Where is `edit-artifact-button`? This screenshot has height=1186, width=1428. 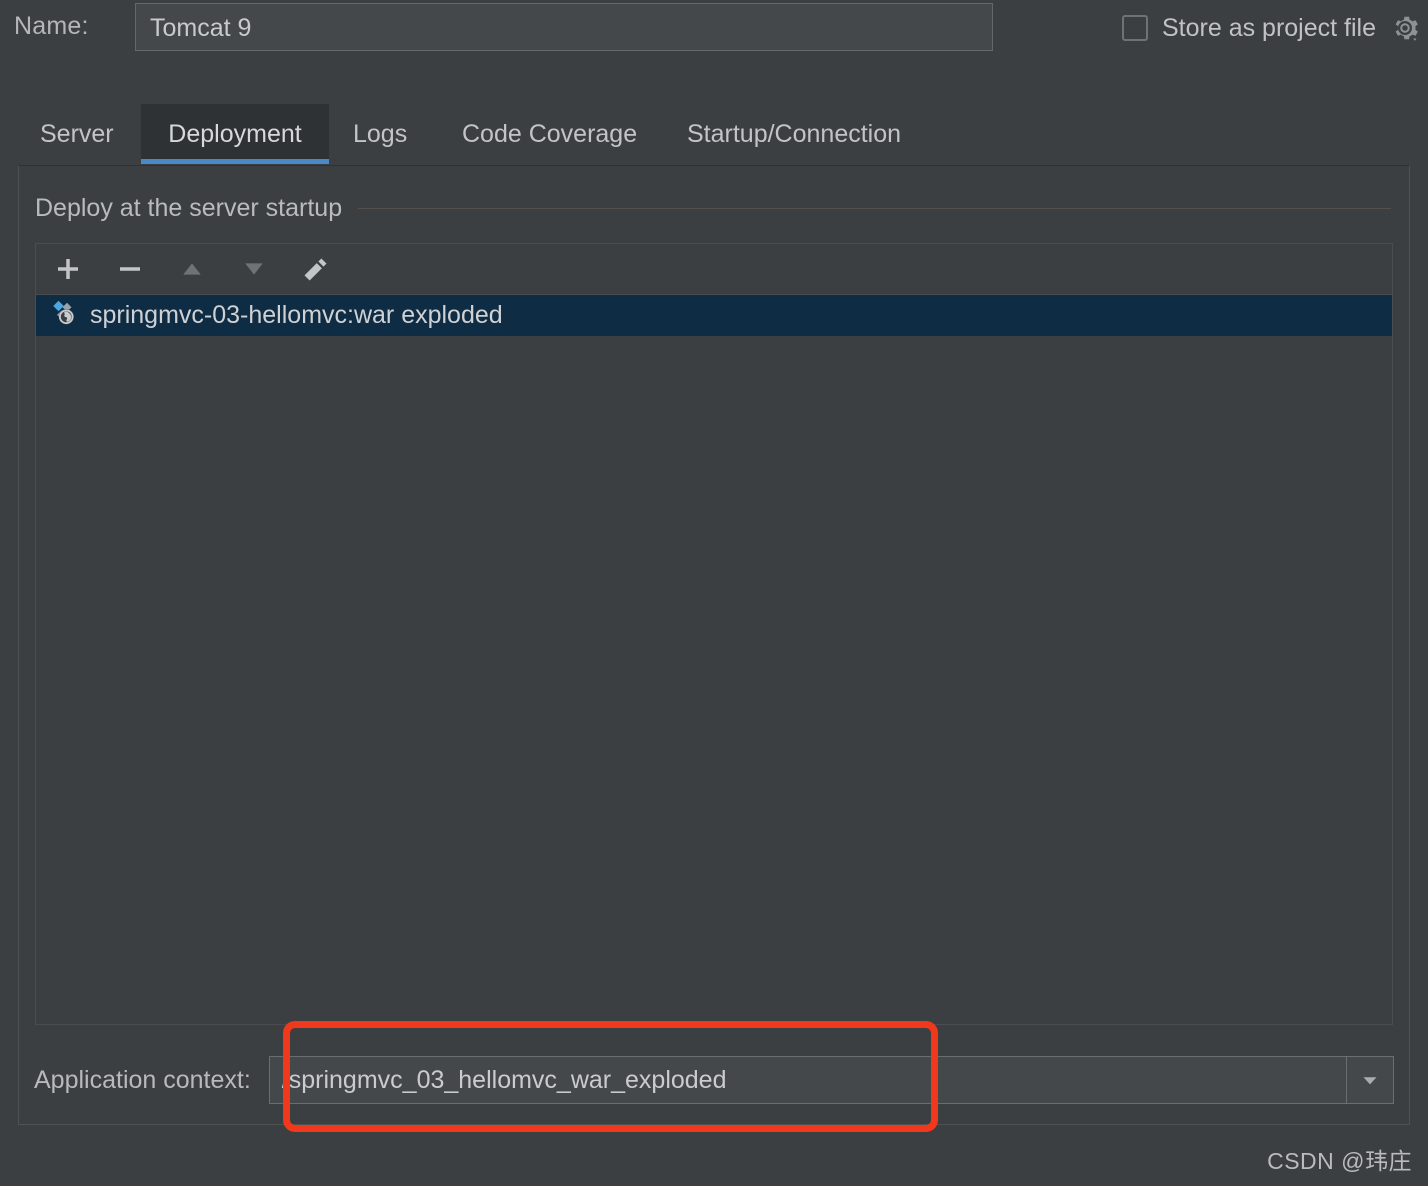 edit-artifact-button is located at coordinates (316, 269).